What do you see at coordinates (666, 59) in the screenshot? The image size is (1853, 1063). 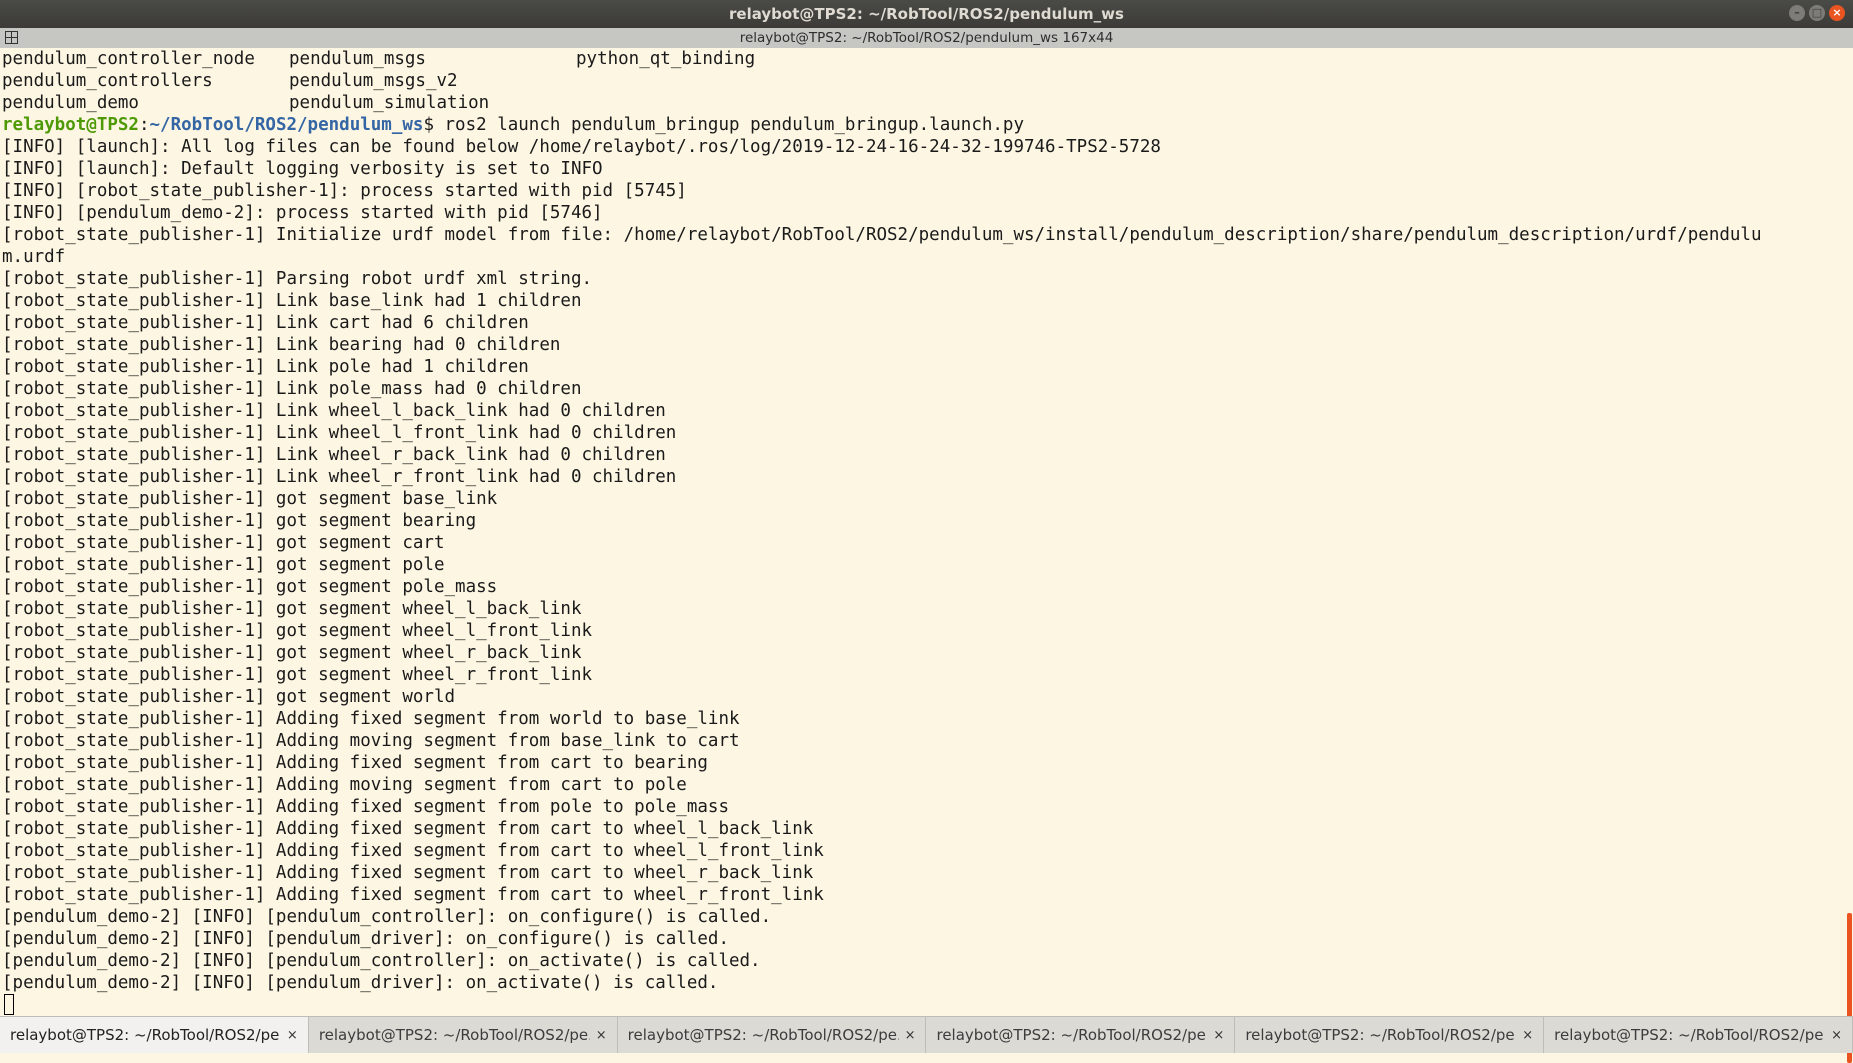 I see `ls-entry: python_qt_binding` at bounding box center [666, 59].